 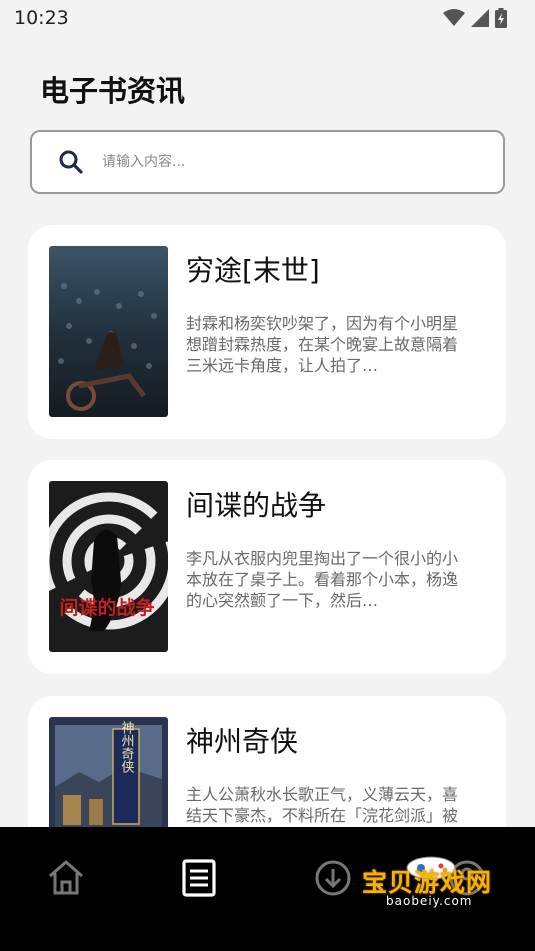 I want to click on nav-list-button, so click(x=199, y=878).